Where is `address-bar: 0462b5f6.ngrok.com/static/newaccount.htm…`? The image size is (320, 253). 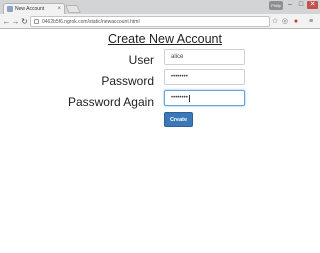
address-bar: 0462b5f6.ngrok.com/static/newaccount.htm… is located at coordinates (150, 21).